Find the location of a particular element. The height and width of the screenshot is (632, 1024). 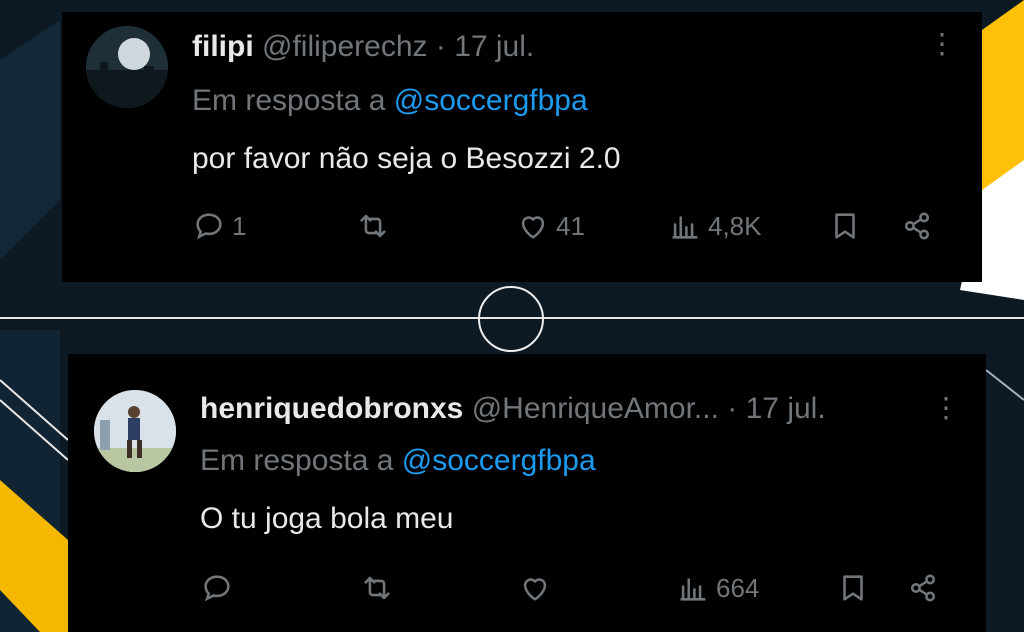

tweet-header: filipi @filiperechz · 17 jul. is located at coordinates (363, 47).